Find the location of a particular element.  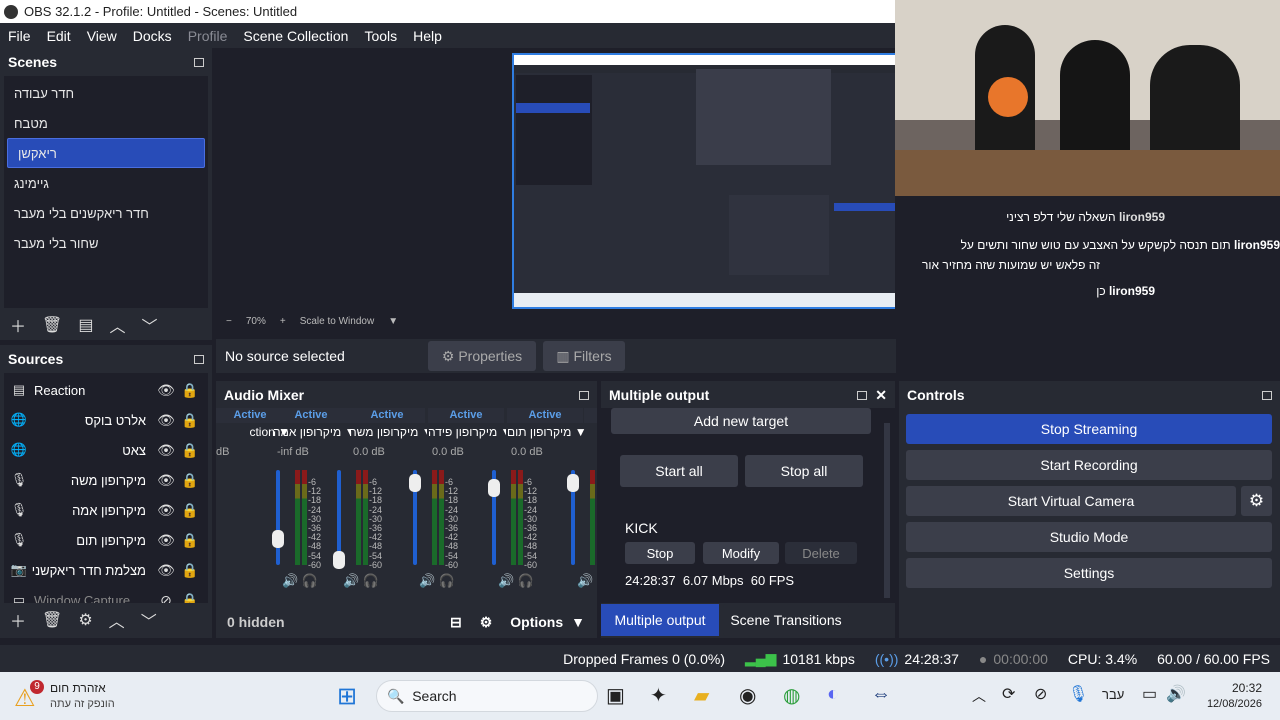

channel-name: מיקרופון ▼ is located at coordinates (590, 432).